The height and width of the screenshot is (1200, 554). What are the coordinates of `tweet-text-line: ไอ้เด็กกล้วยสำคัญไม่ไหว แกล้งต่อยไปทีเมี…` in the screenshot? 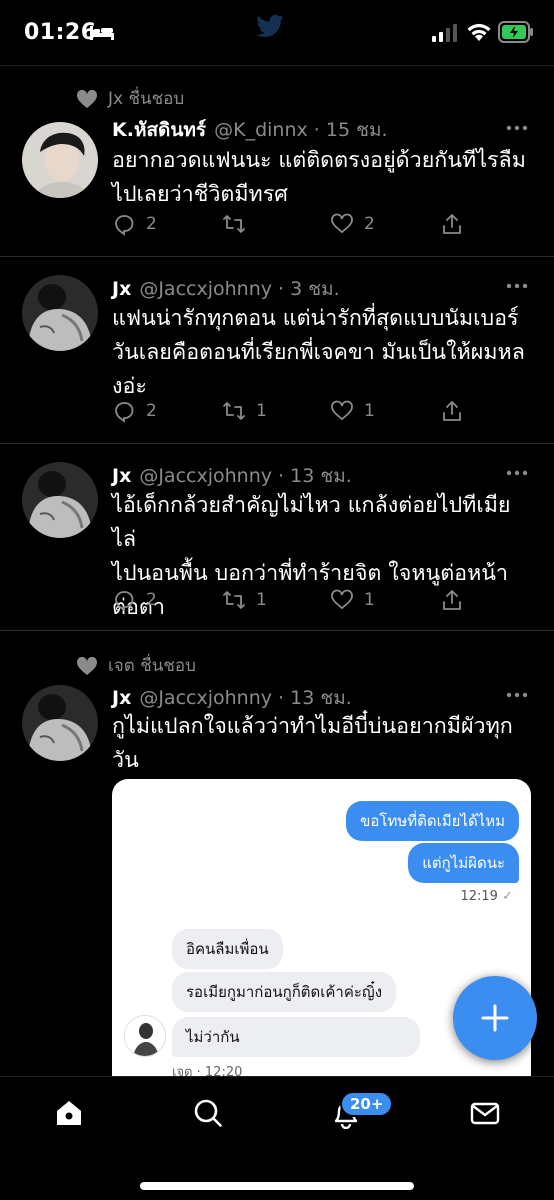 It's located at (311, 522).